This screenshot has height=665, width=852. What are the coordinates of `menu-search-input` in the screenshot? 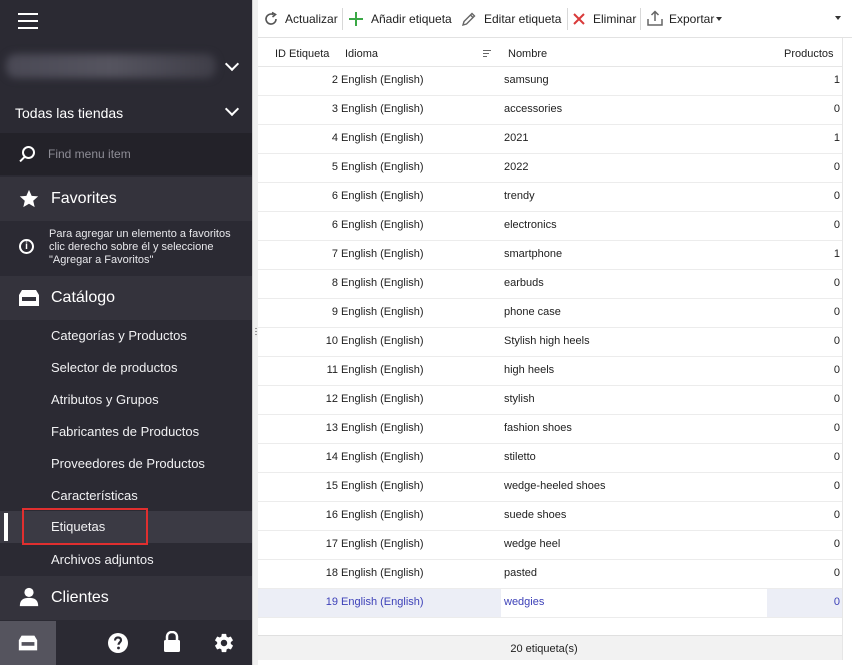 It's located at (143, 154).